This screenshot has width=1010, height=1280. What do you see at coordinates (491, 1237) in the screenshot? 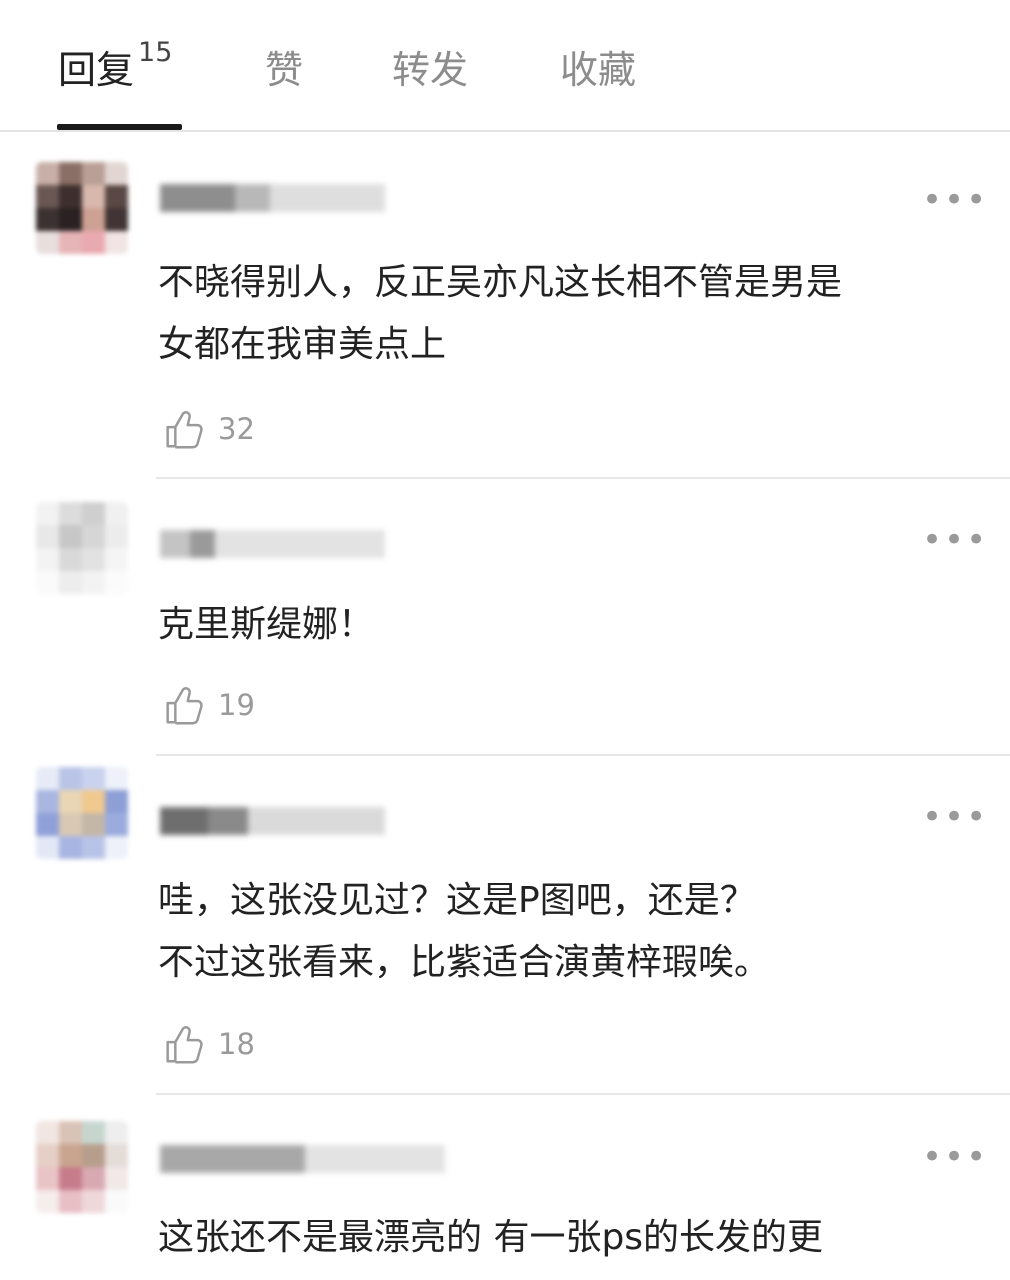
I see `comment-text: 这张还不是最漂亮的 有一张ps的长发的更` at bounding box center [491, 1237].